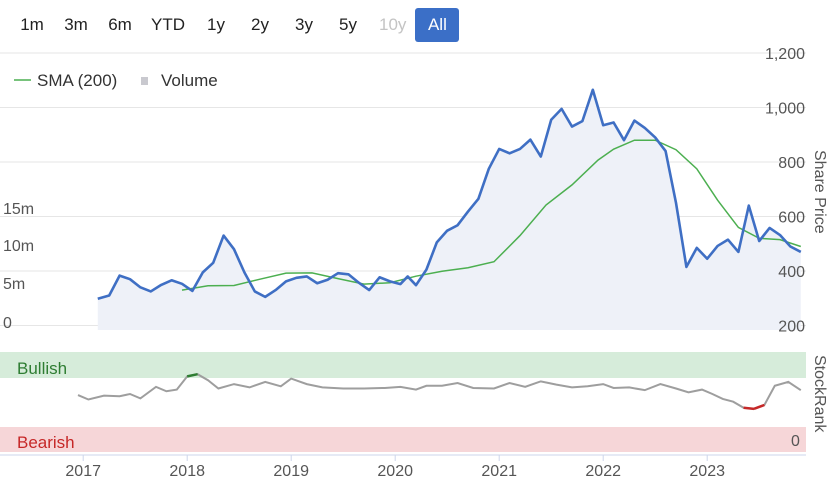  What do you see at coordinates (18, 209) in the screenshot?
I see `volume-tick-label: 15m` at bounding box center [18, 209].